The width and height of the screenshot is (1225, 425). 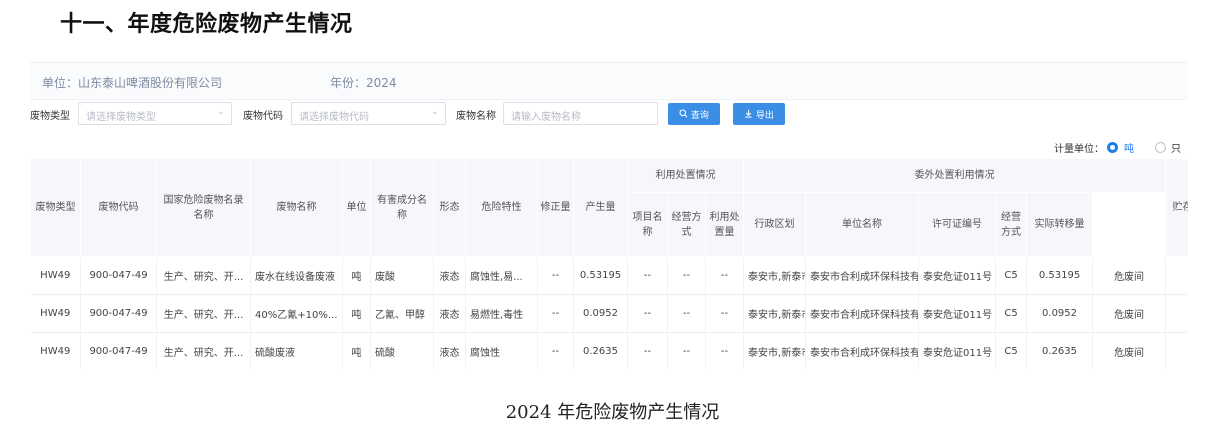 I want to click on header-storage: 贮存设施, so click(x=1176, y=207).